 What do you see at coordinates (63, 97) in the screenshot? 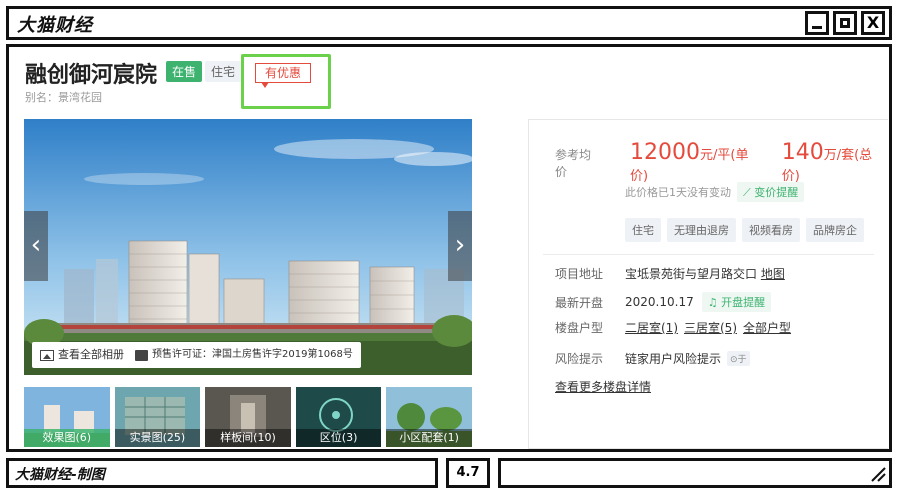
I see `project-alias: 别名：景湾花园` at bounding box center [63, 97].